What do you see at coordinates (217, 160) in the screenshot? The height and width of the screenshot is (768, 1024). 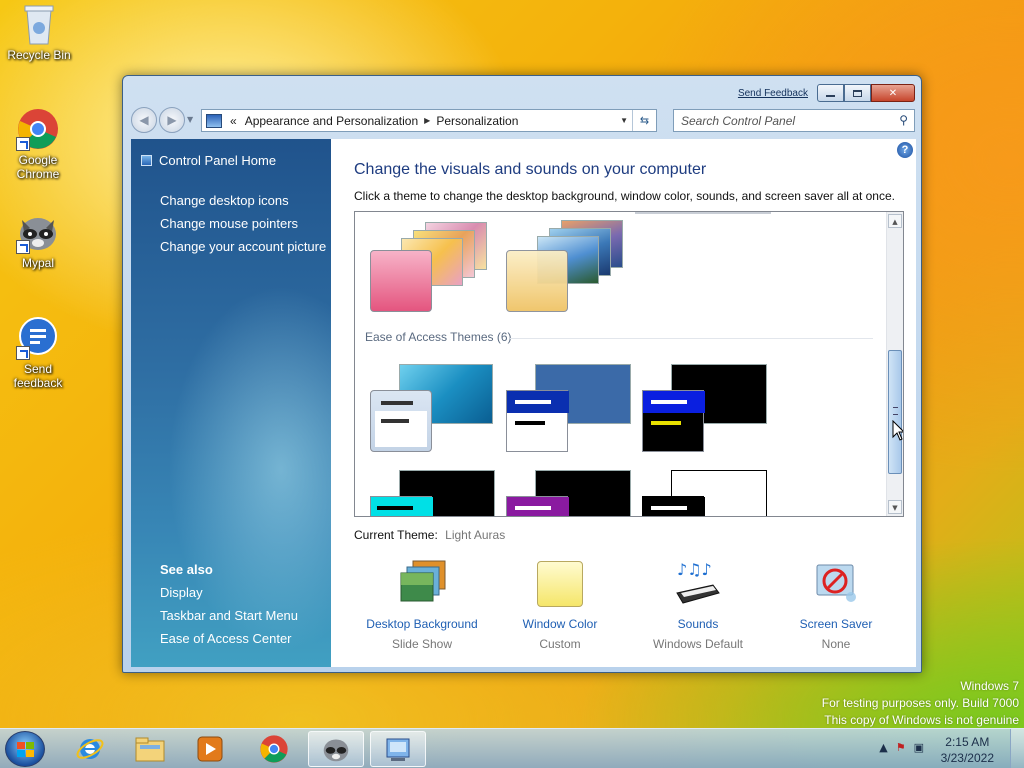 I see `control-panel-home-link: Control Panel Home` at bounding box center [217, 160].